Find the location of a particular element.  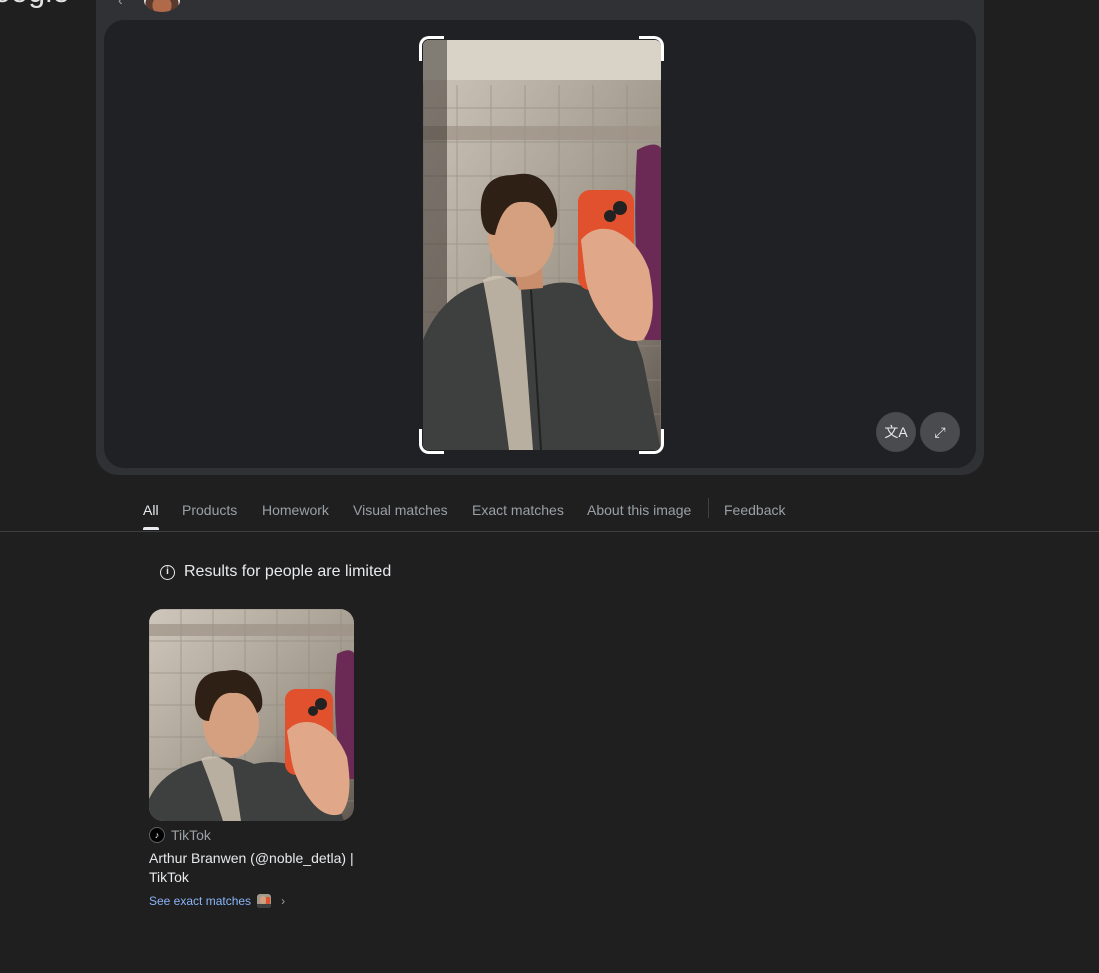

tiktok-icon: ♪ is located at coordinates (157, 835).